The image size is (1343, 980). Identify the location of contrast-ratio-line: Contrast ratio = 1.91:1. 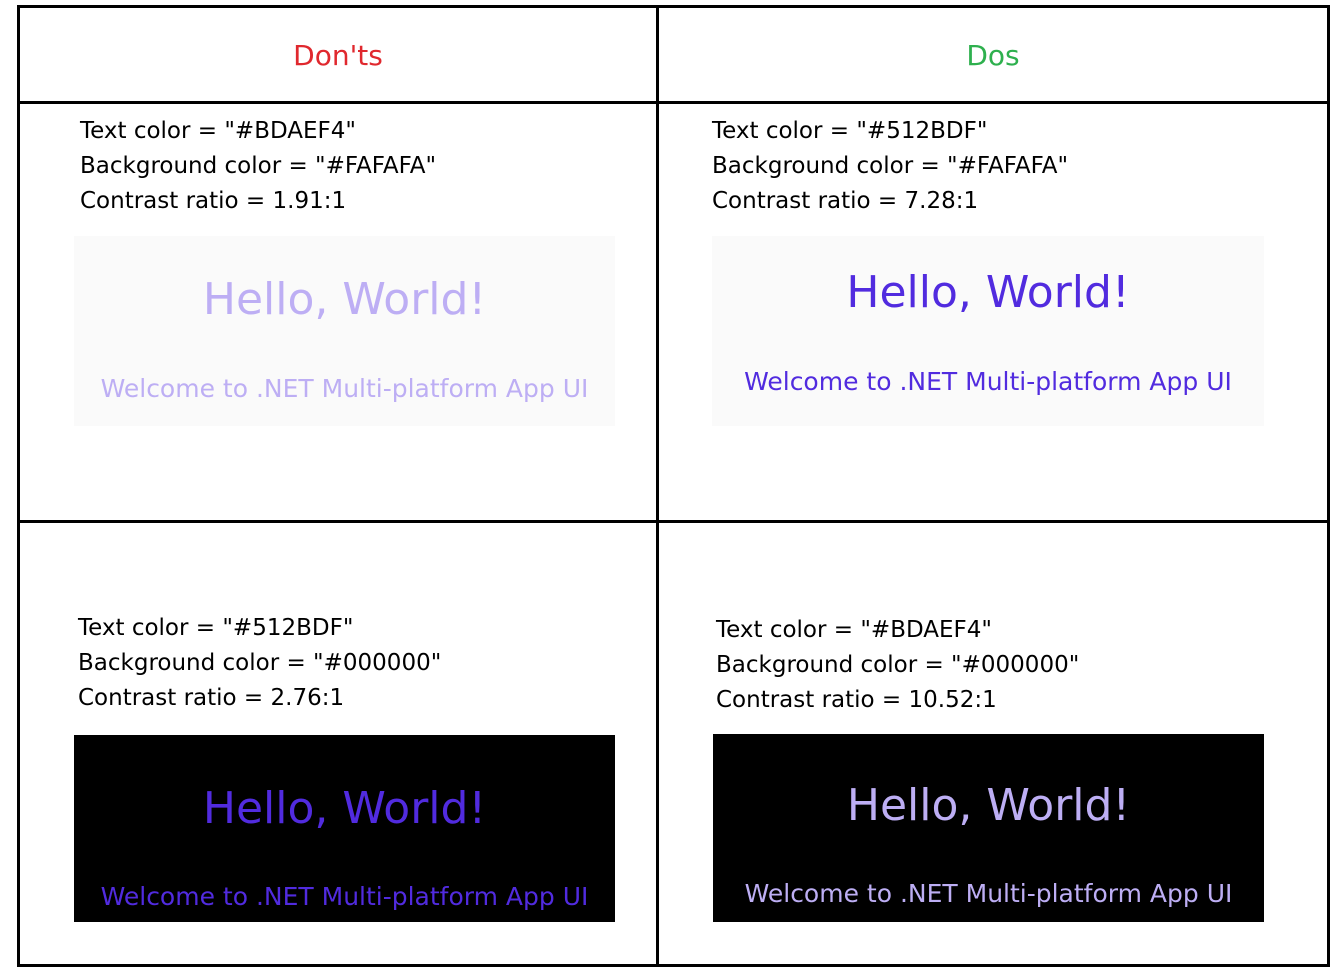
(213, 201).